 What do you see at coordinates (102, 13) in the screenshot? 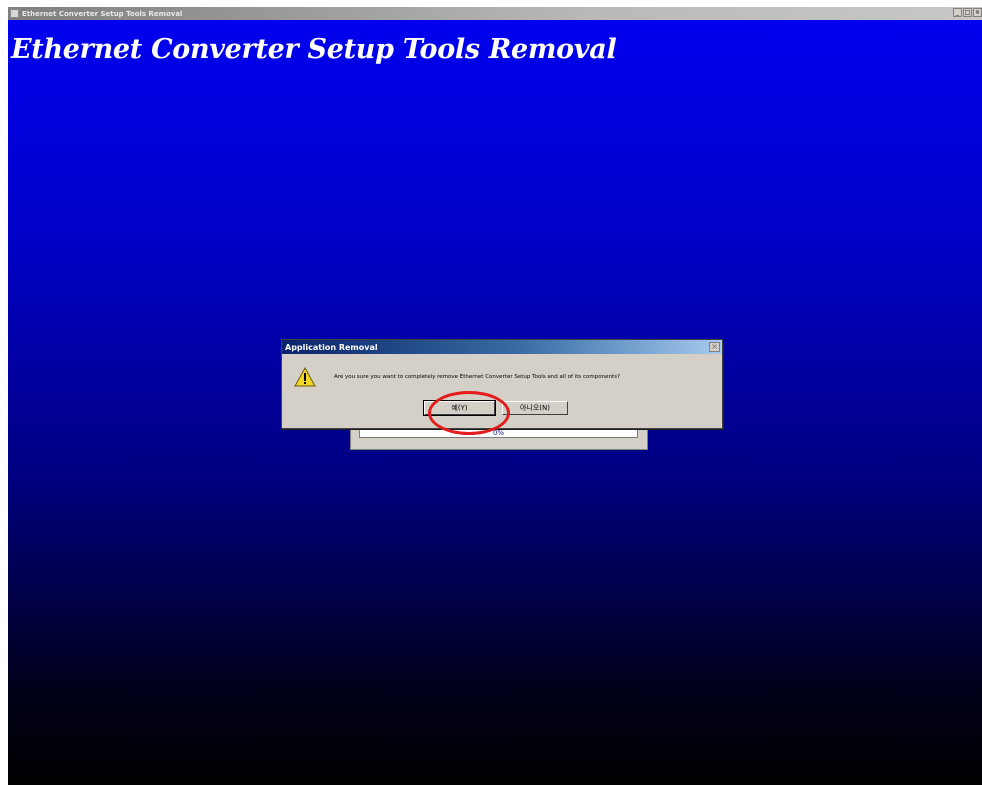
I see `window-title: Ethernet Converter Setup Tools Removal` at bounding box center [102, 13].